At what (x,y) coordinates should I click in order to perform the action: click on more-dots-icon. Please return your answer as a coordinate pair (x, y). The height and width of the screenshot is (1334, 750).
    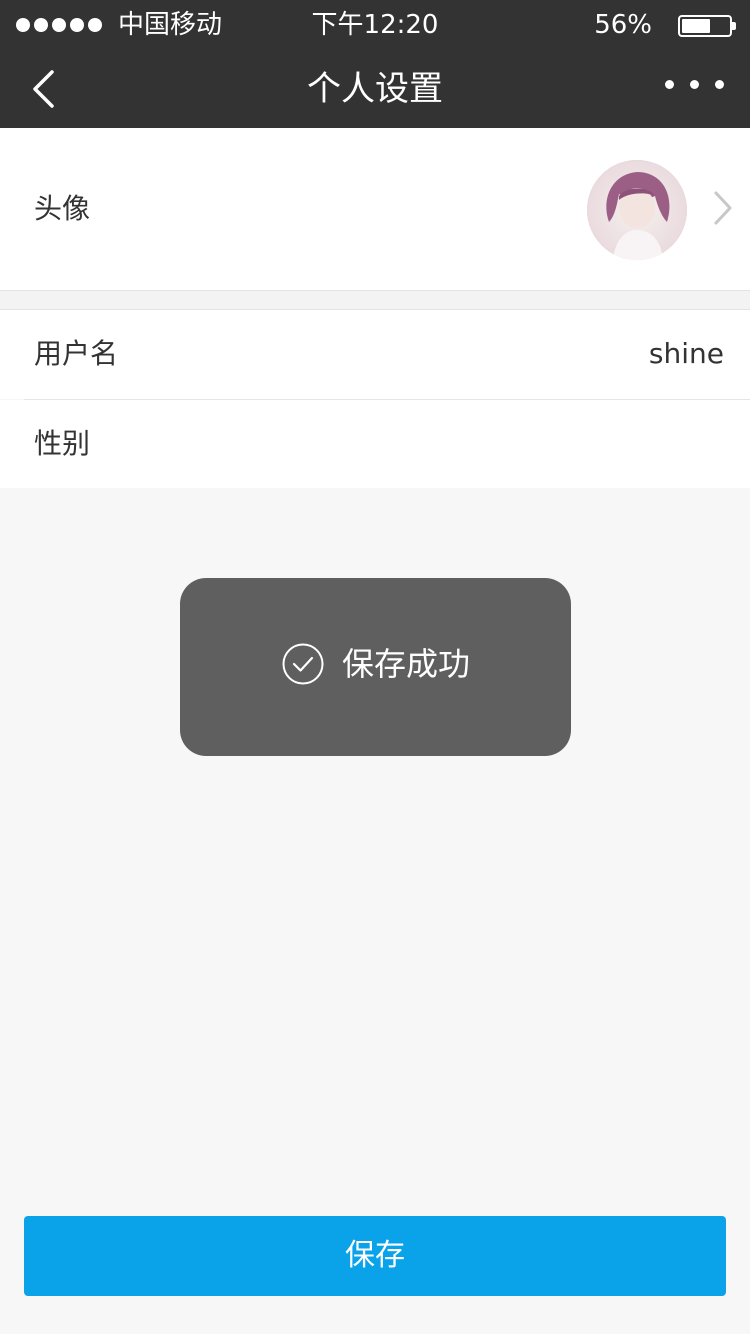
    Looking at the image, I should click on (669, 84).